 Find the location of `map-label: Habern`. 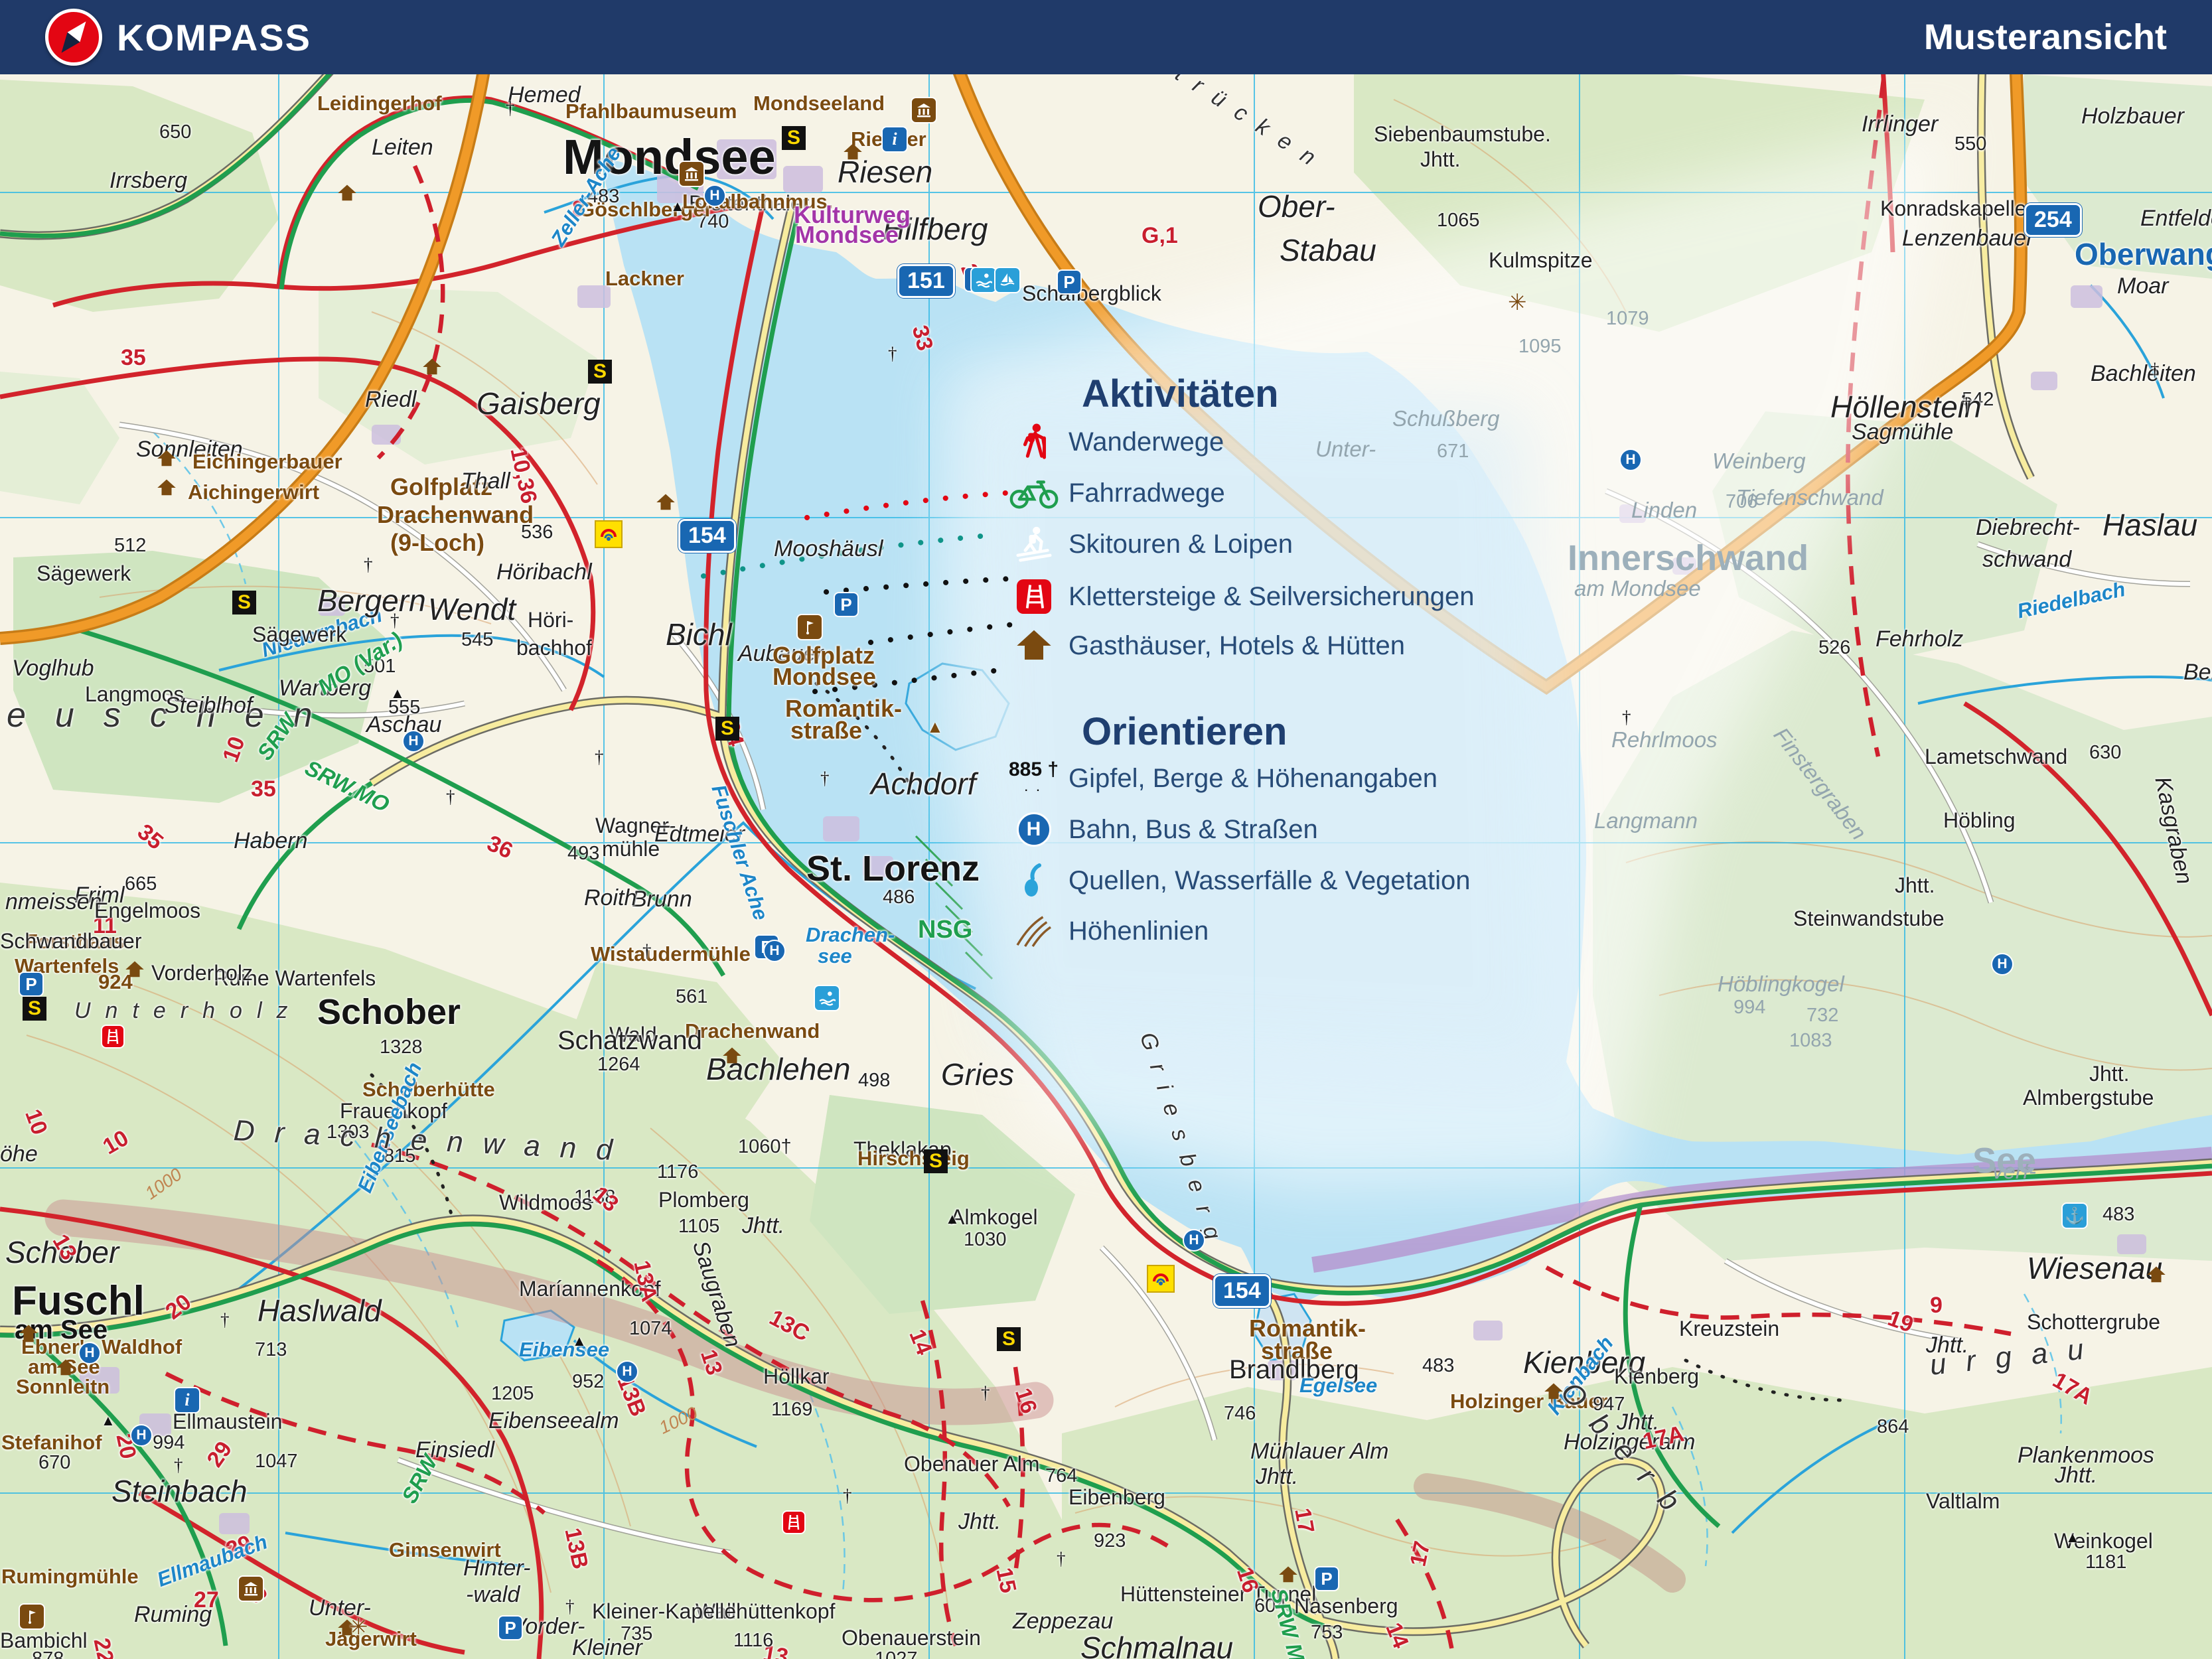

map-label: Habern is located at coordinates (271, 840).